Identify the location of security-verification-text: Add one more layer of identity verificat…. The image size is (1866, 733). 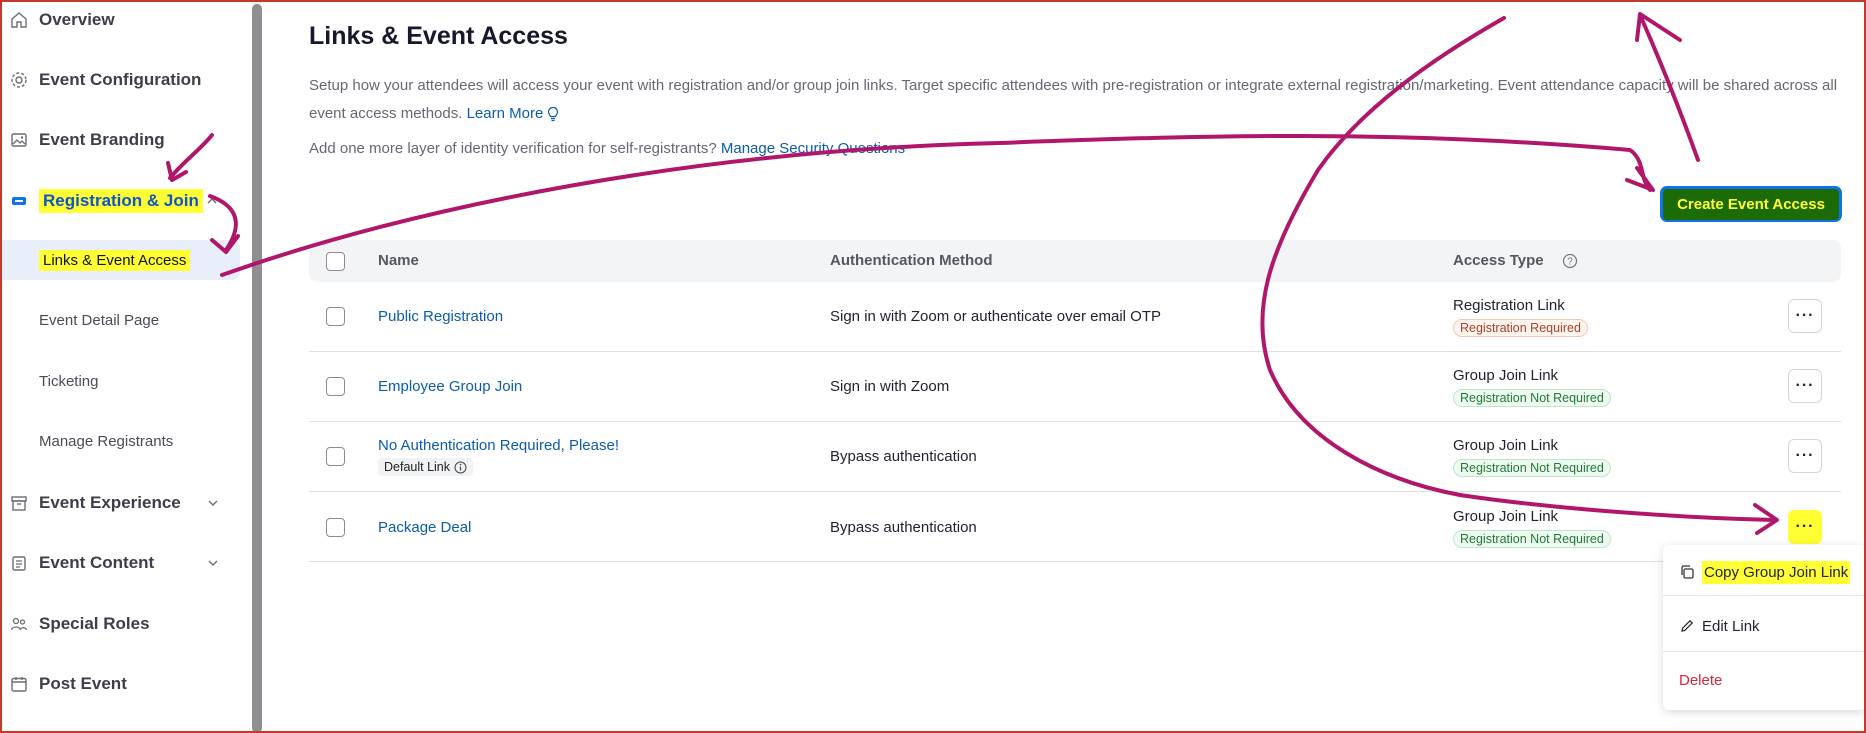
(607, 148).